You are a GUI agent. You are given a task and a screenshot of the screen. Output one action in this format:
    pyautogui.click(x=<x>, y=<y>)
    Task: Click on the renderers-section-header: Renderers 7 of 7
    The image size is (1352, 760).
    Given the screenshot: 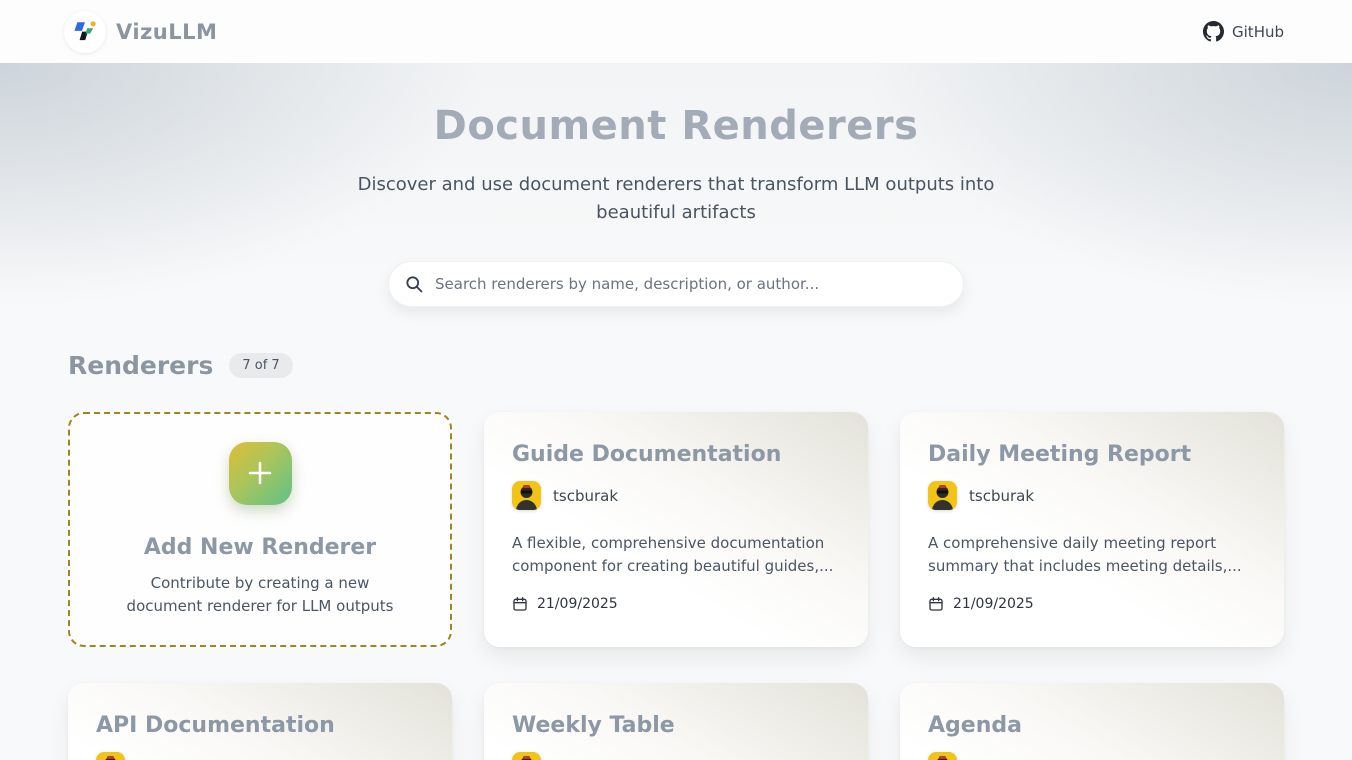 What is the action you would take?
    pyautogui.click(x=676, y=365)
    